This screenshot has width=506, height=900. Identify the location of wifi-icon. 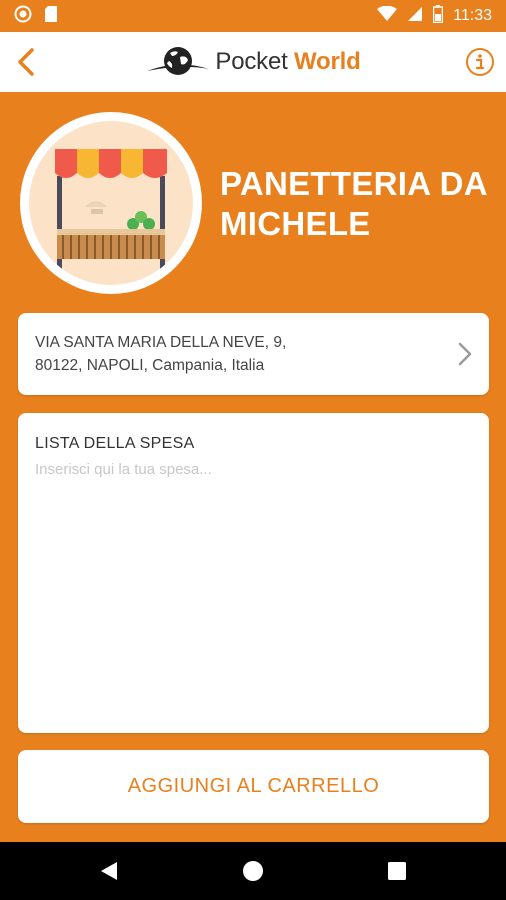
(387, 16).